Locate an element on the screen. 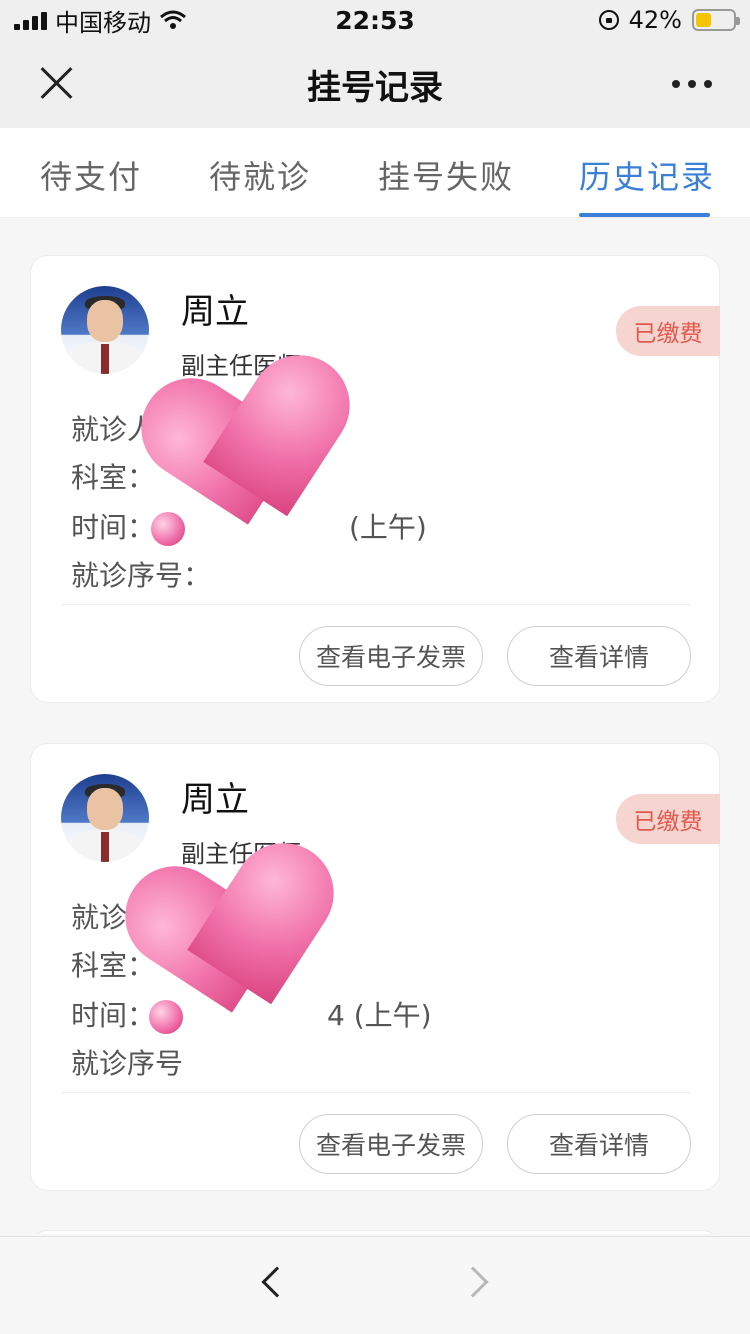 This screenshot has width=750, height=1334. more-icon is located at coordinates (692, 84).